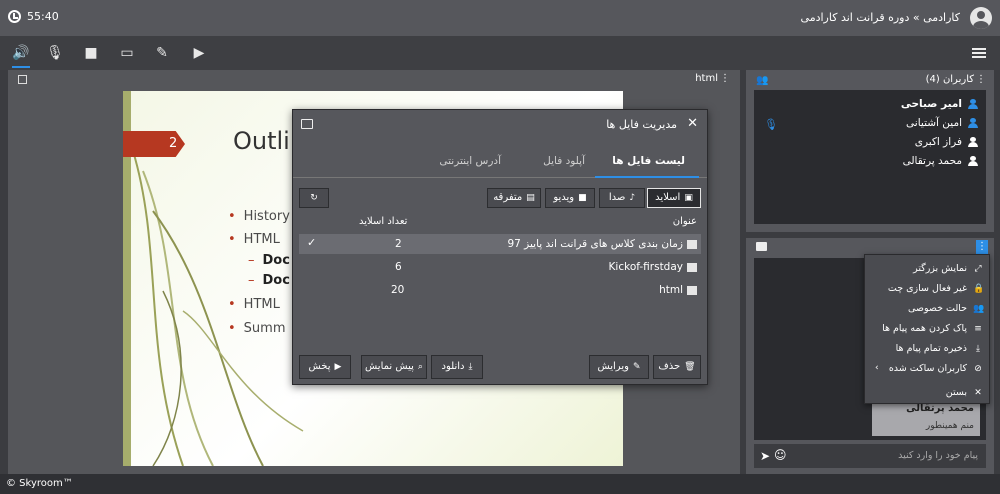  I want to click on speaker-icon: 🔊, so click(21, 56).